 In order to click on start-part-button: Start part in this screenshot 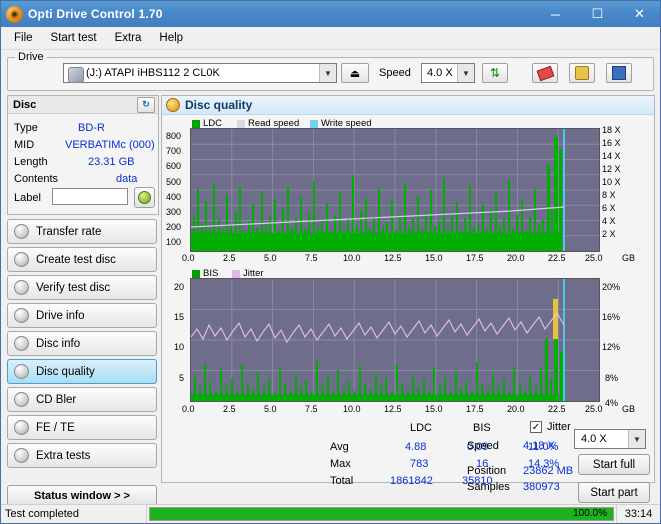, I will do `click(614, 492)`.